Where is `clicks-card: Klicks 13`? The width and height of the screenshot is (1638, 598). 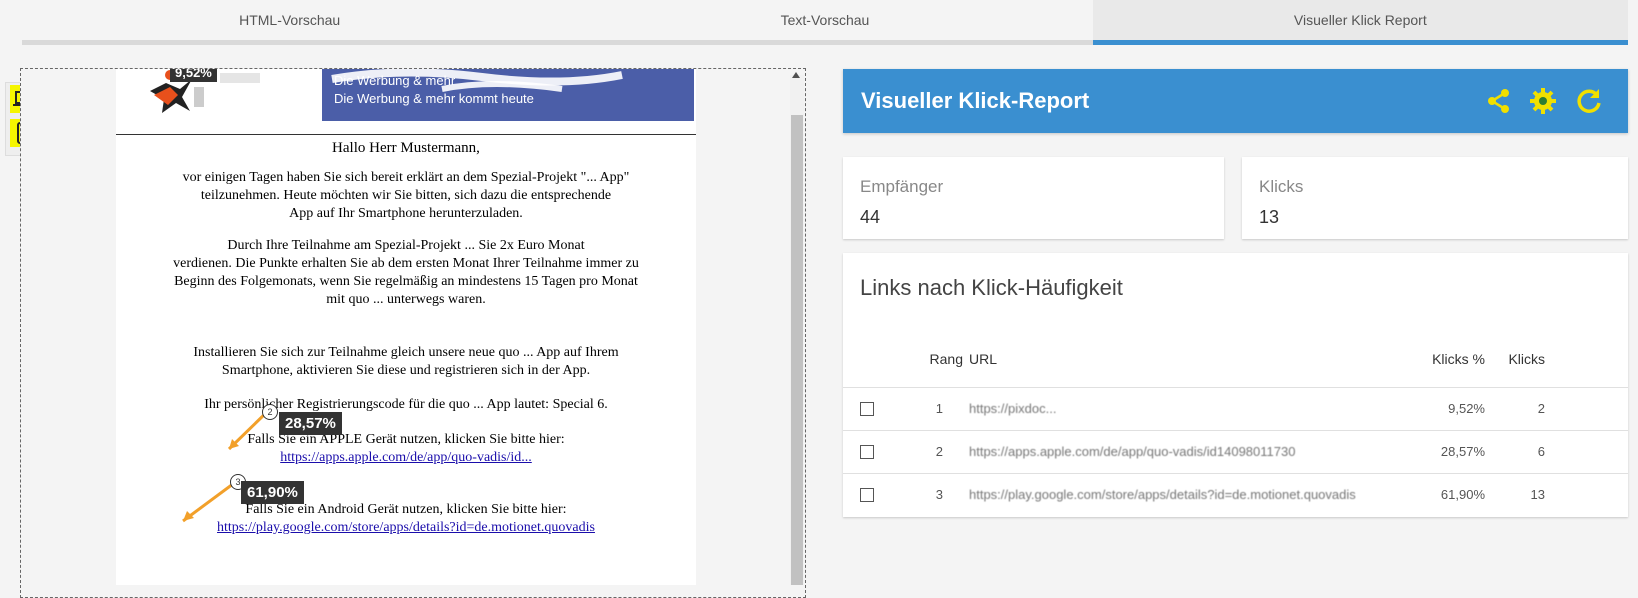 clicks-card: Klicks 13 is located at coordinates (1435, 198).